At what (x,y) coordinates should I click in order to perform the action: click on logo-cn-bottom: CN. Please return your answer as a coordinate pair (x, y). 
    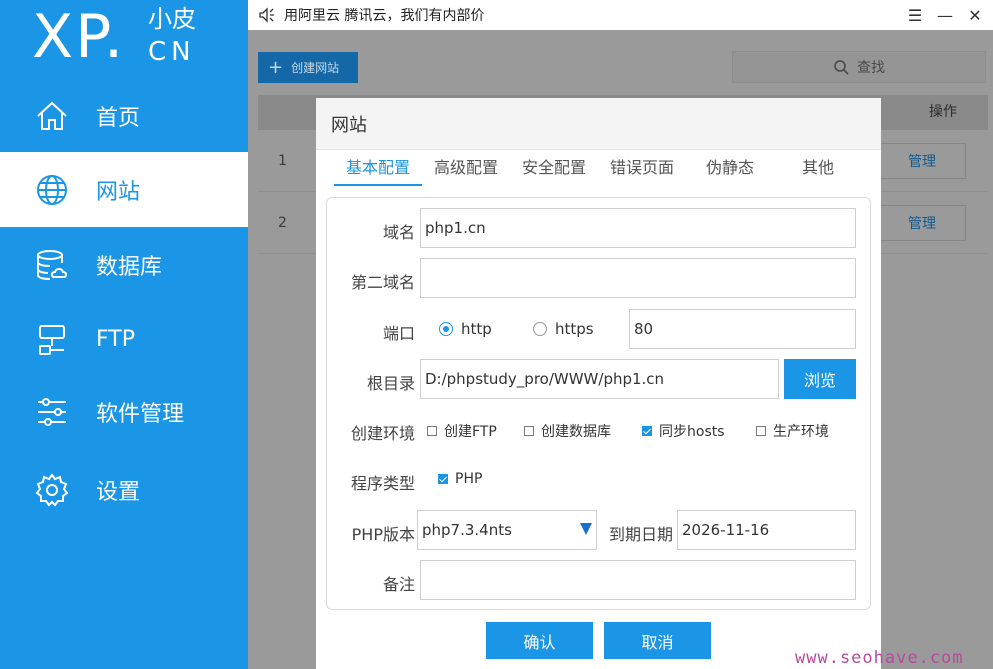
    Looking at the image, I should click on (172, 52).